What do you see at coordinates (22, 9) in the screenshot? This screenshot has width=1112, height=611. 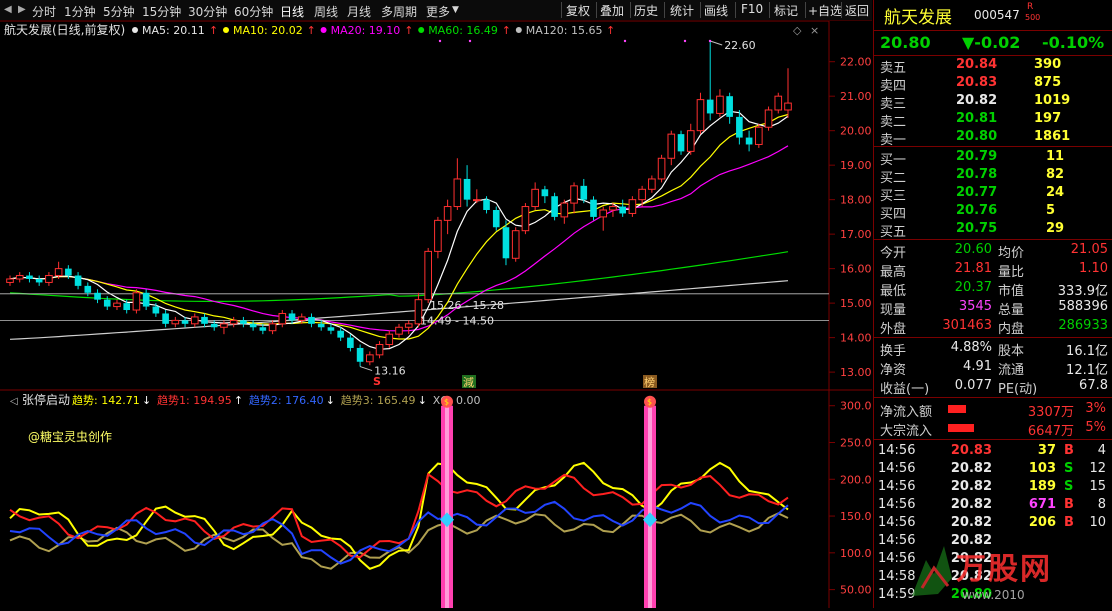 I see `panel-next-icon: ▶` at bounding box center [22, 9].